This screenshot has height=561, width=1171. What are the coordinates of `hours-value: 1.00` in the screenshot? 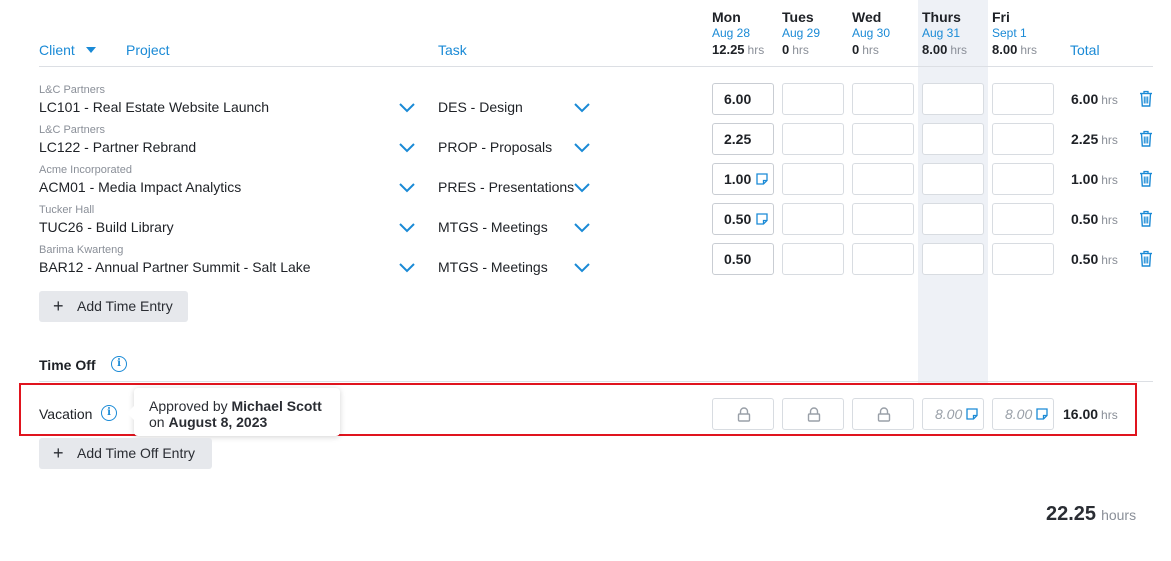 It's located at (738, 179).